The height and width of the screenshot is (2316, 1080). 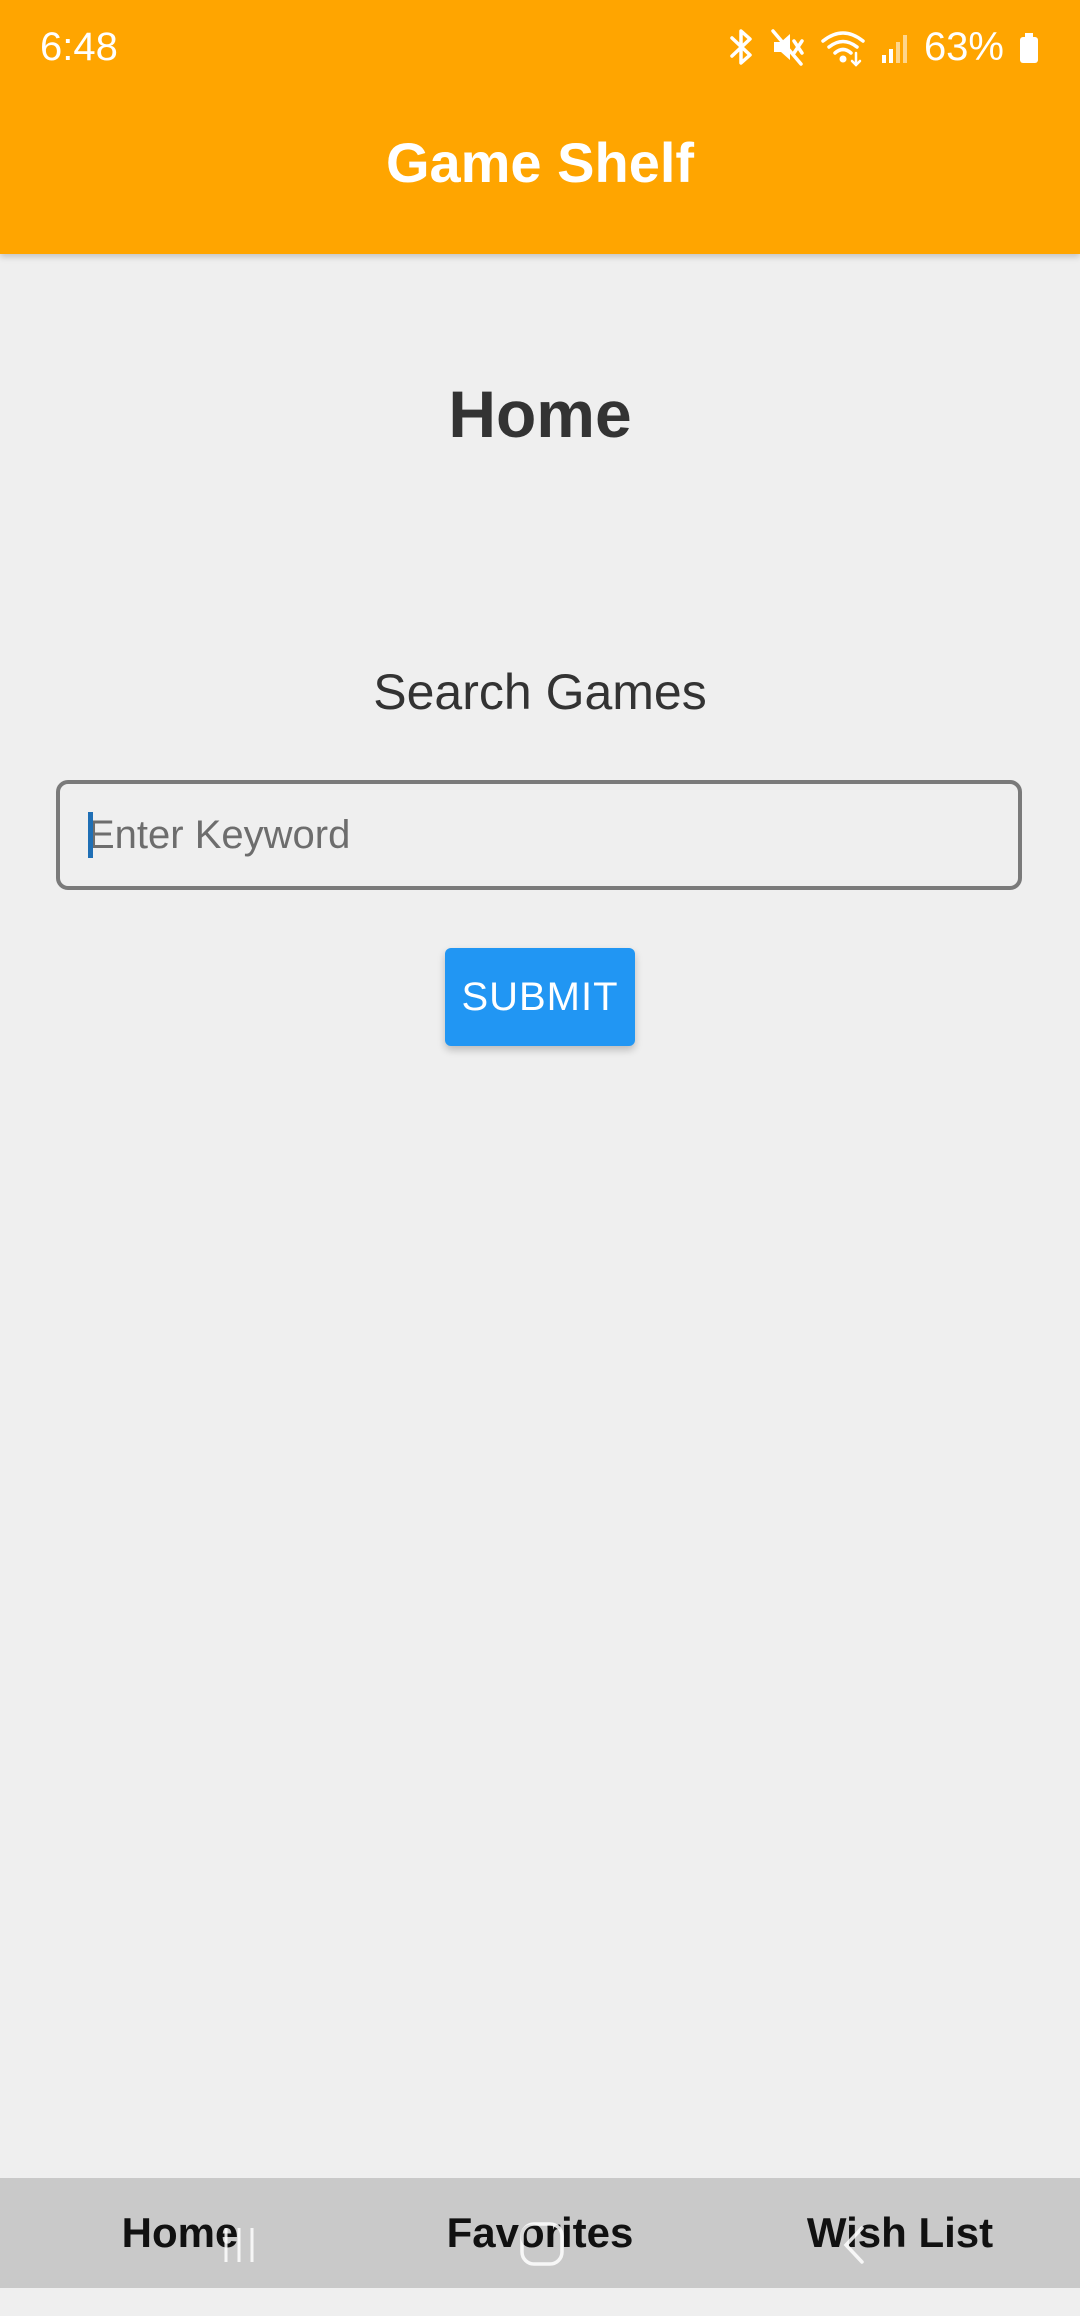 What do you see at coordinates (540, 127) in the screenshot?
I see `app-bar: 6:48 63% Game Shelf` at bounding box center [540, 127].